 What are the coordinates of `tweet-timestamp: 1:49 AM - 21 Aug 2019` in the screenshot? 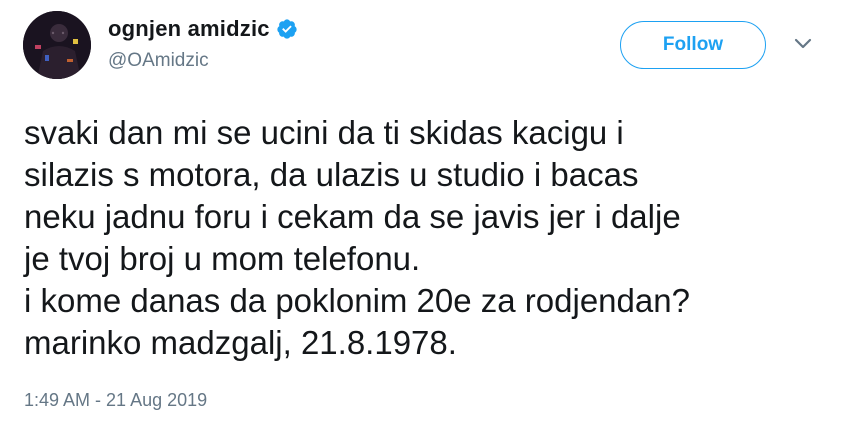 It's located at (115, 400).